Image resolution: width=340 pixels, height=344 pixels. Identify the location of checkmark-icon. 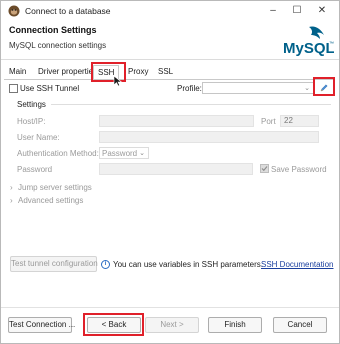
(264, 169).